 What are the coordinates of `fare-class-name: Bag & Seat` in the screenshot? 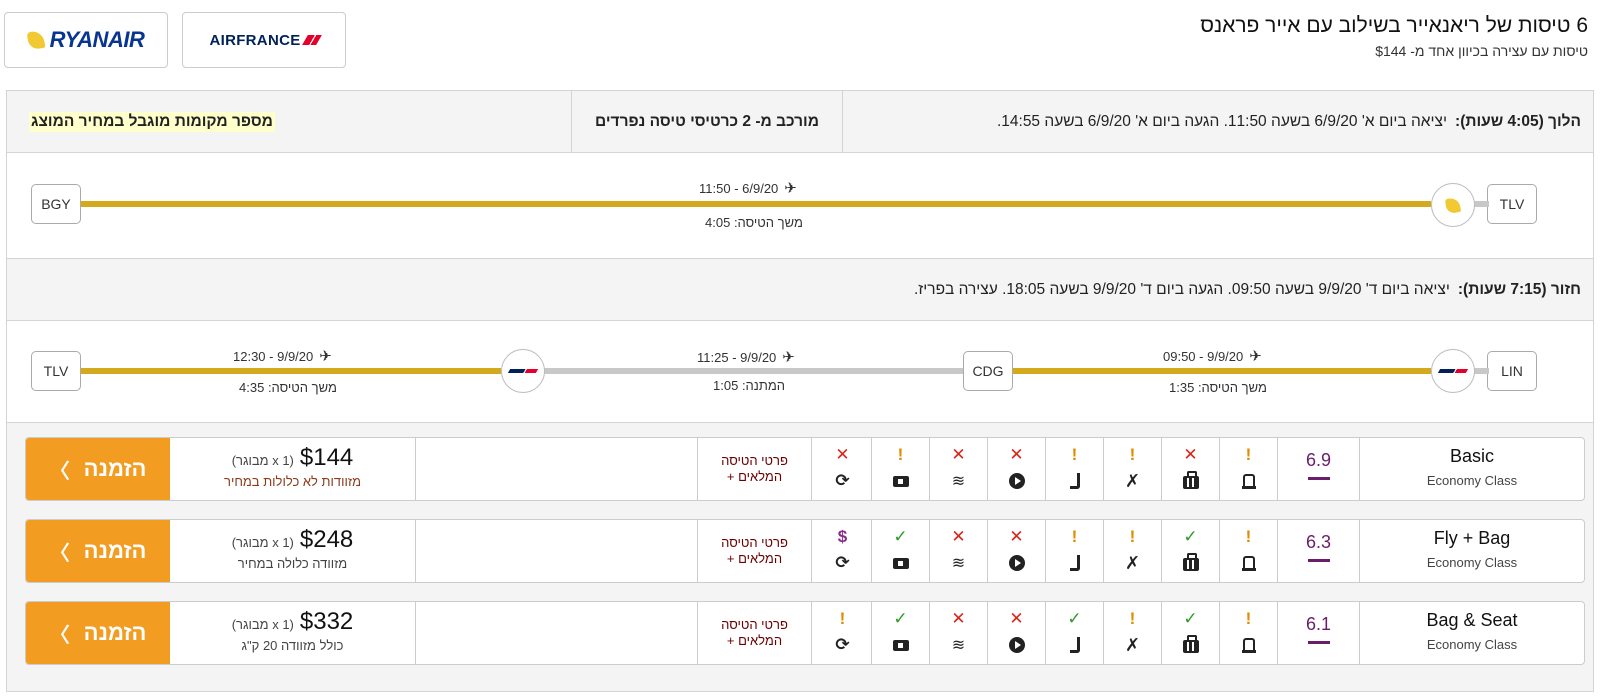 It's located at (1472, 620).